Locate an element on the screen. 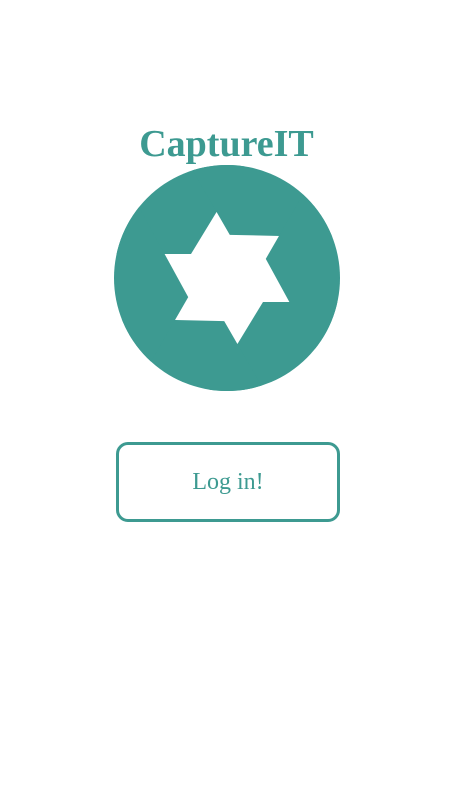 Image resolution: width=453 pixels, height=789 pixels. camera-aperture-icon is located at coordinates (227, 278).